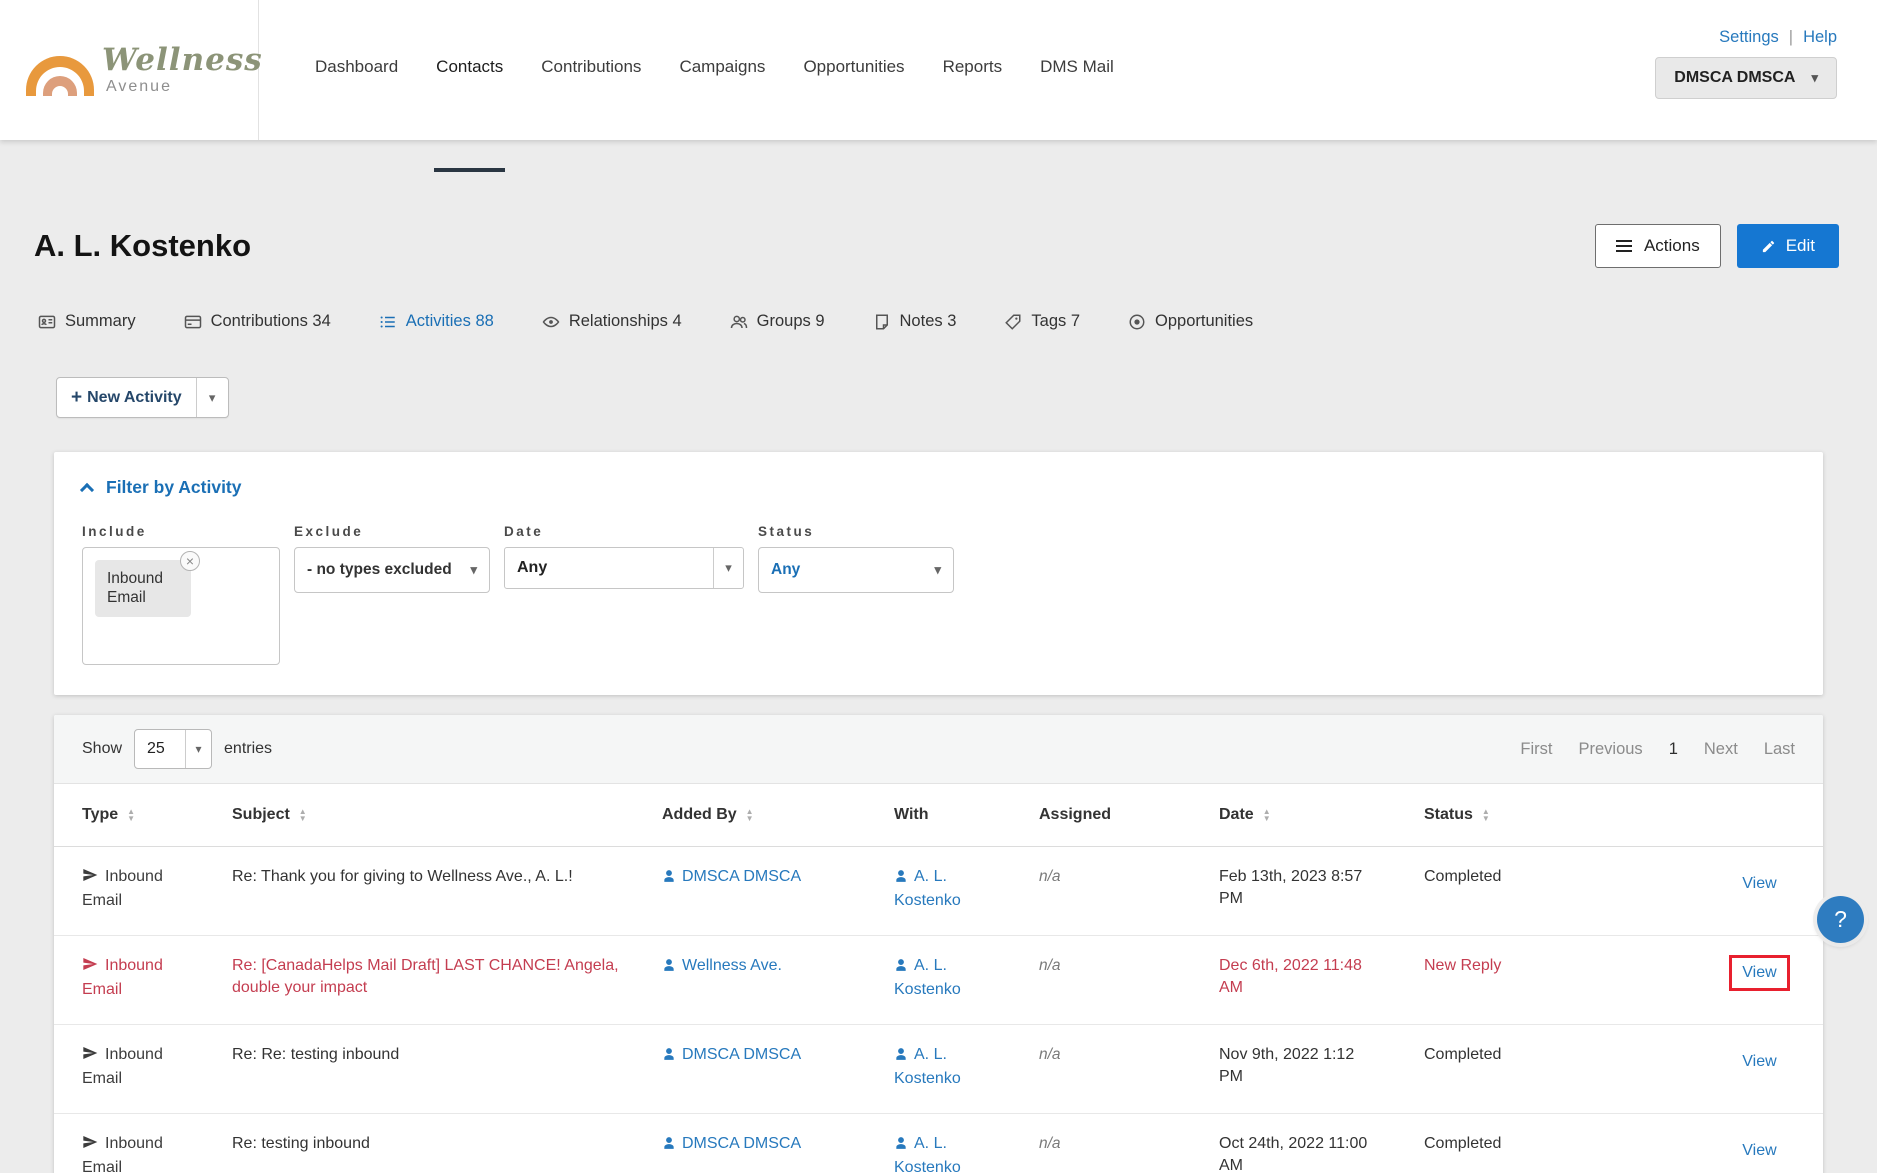  I want to click on tab-relationships: Relationships 4, so click(612, 321).